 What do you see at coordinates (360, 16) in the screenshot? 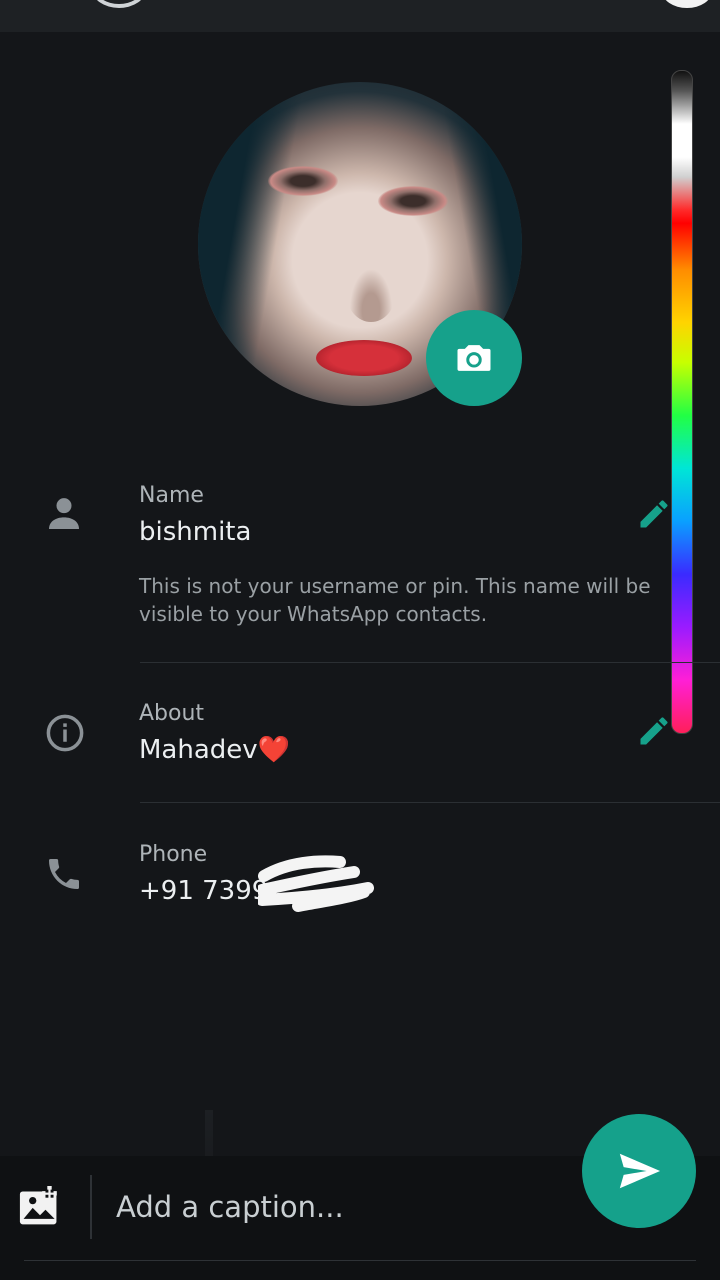
I see `status-bar` at bounding box center [360, 16].